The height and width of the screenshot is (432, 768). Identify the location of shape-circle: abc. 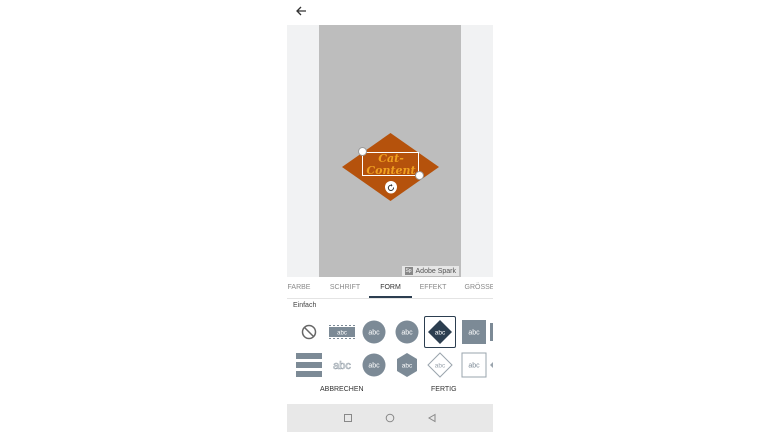
(374, 332).